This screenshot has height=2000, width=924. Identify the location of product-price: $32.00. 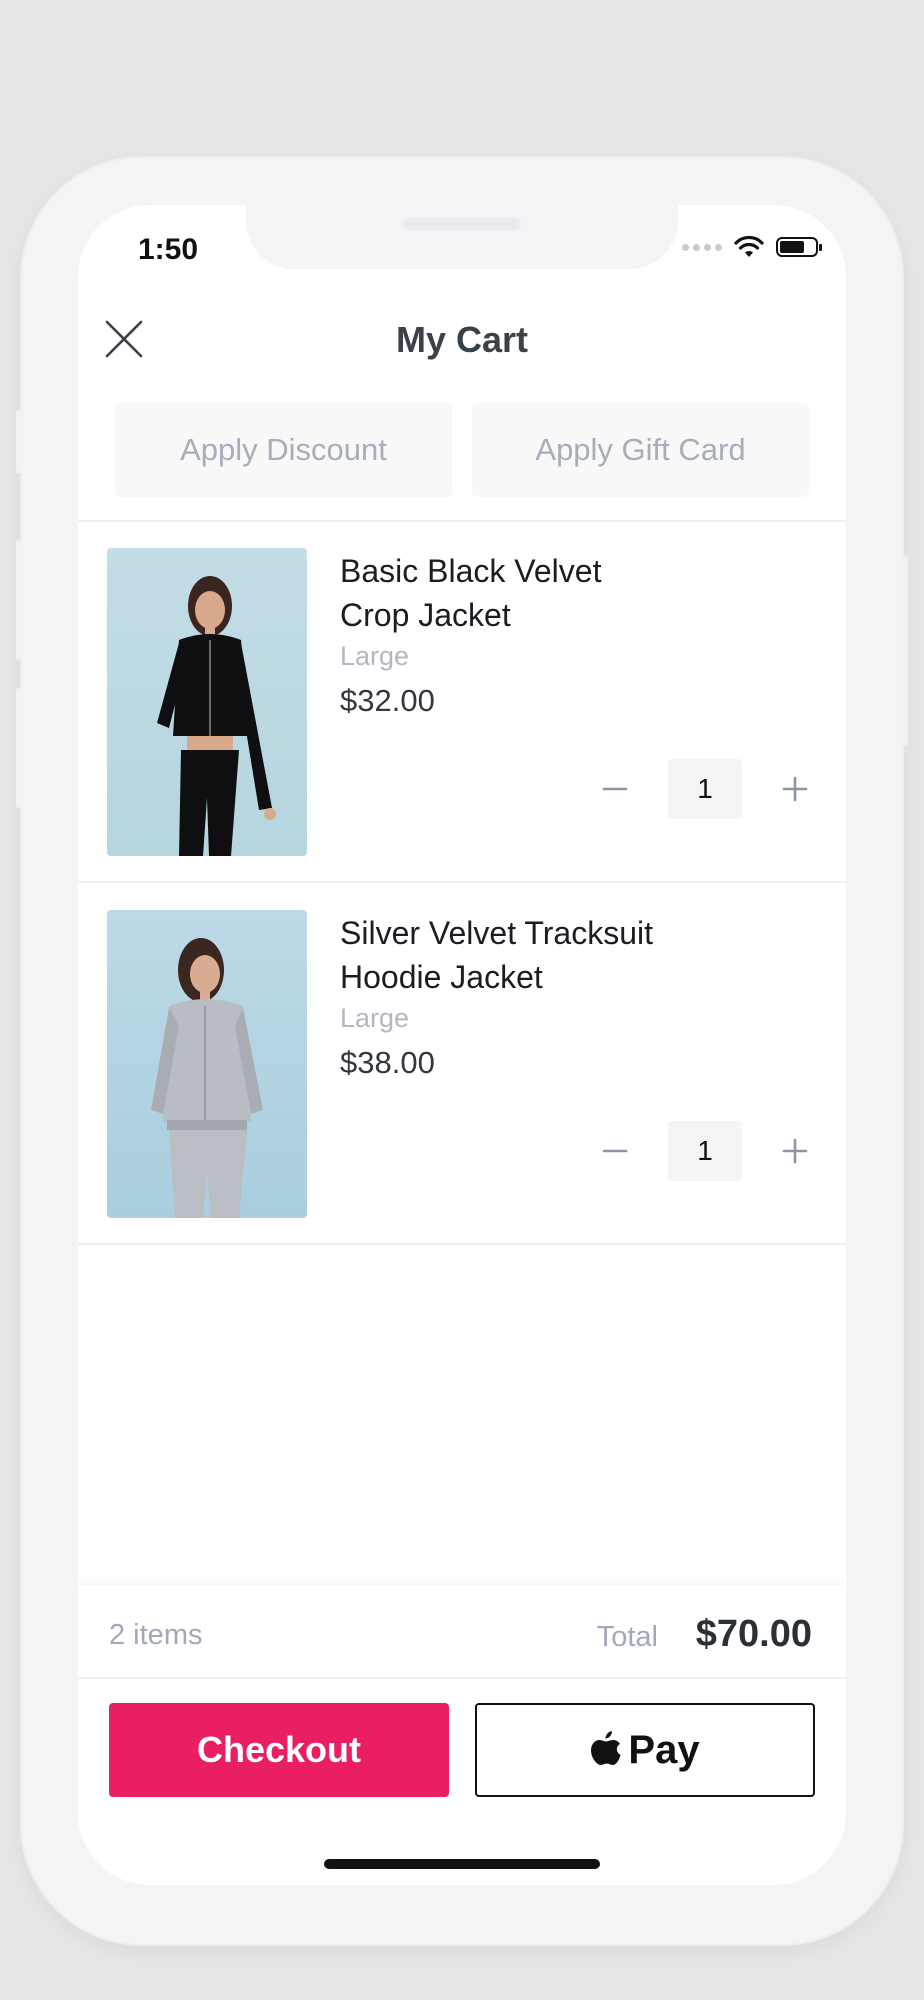
(387, 700).